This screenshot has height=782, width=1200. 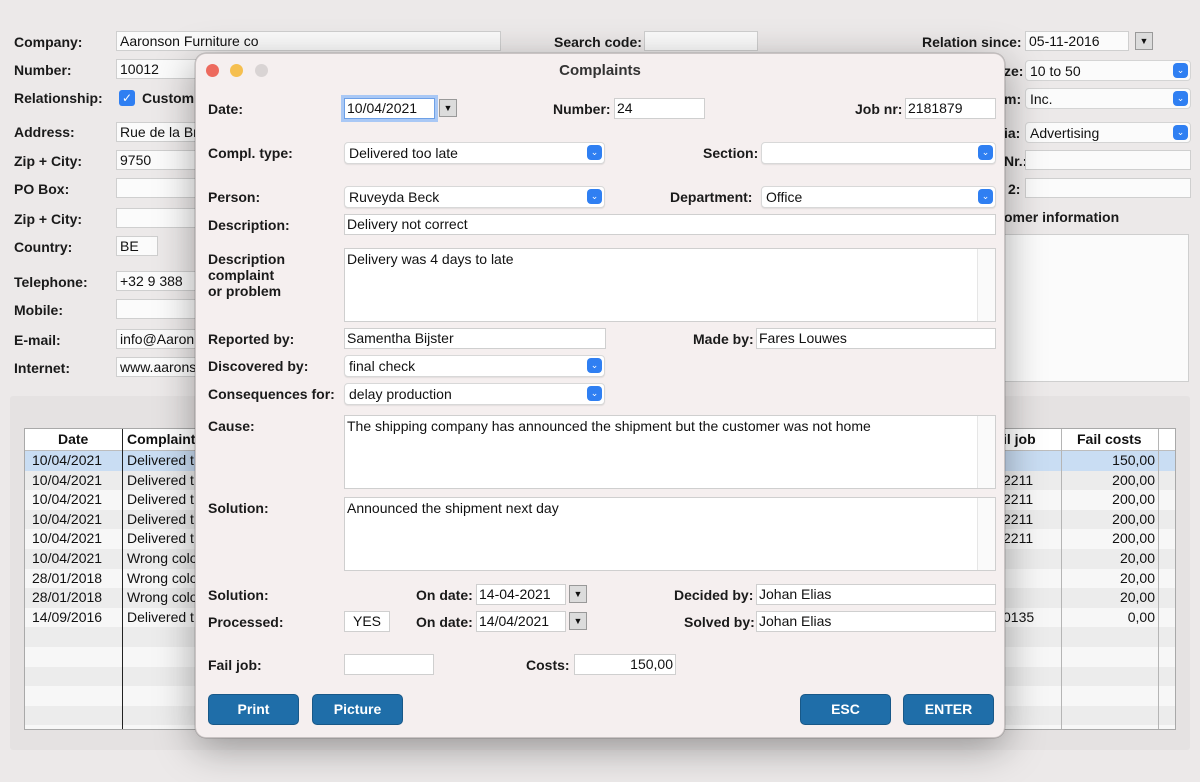 I want to click on description-complaint-label: Description complaint or problem, so click(x=246, y=275).